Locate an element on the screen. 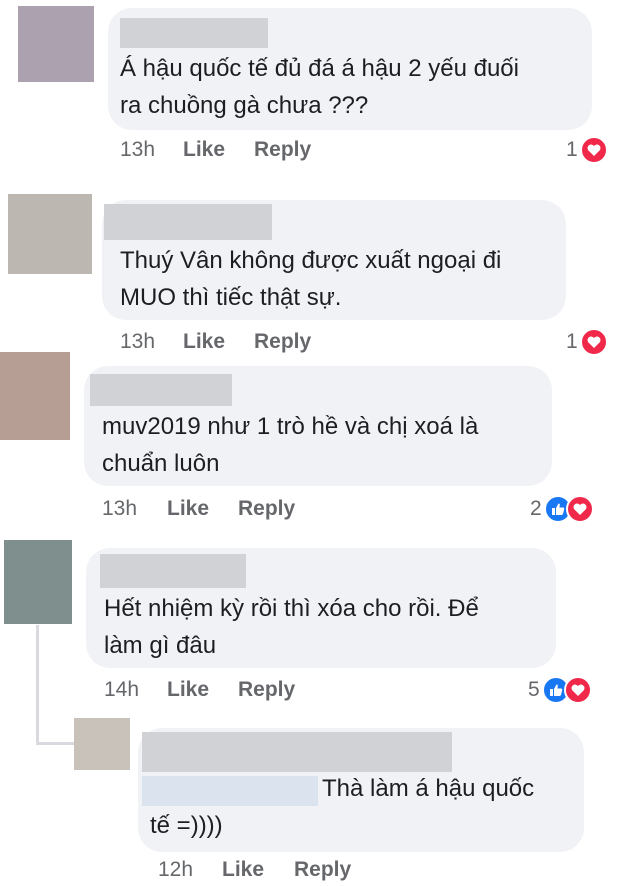  reaction-count: 5 is located at coordinates (534, 689).